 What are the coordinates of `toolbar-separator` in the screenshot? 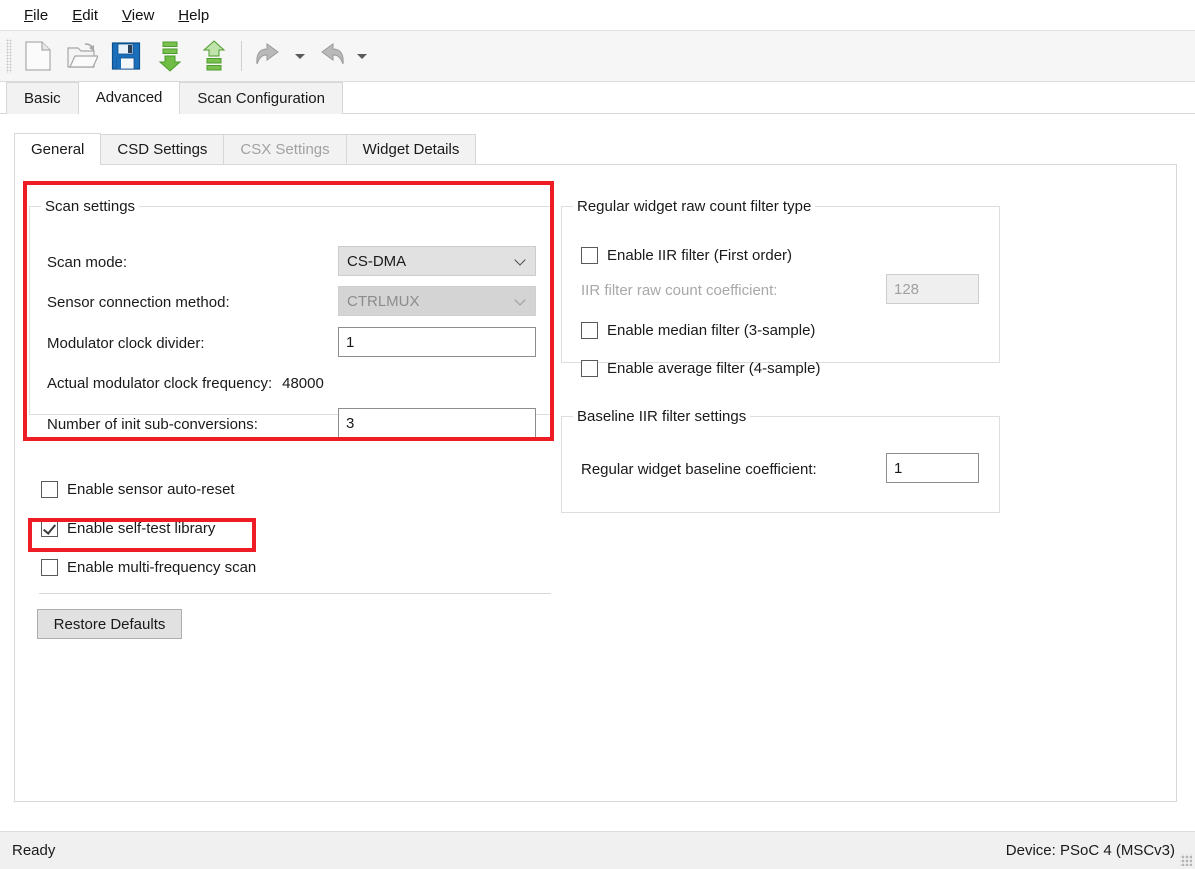 It's located at (241, 56).